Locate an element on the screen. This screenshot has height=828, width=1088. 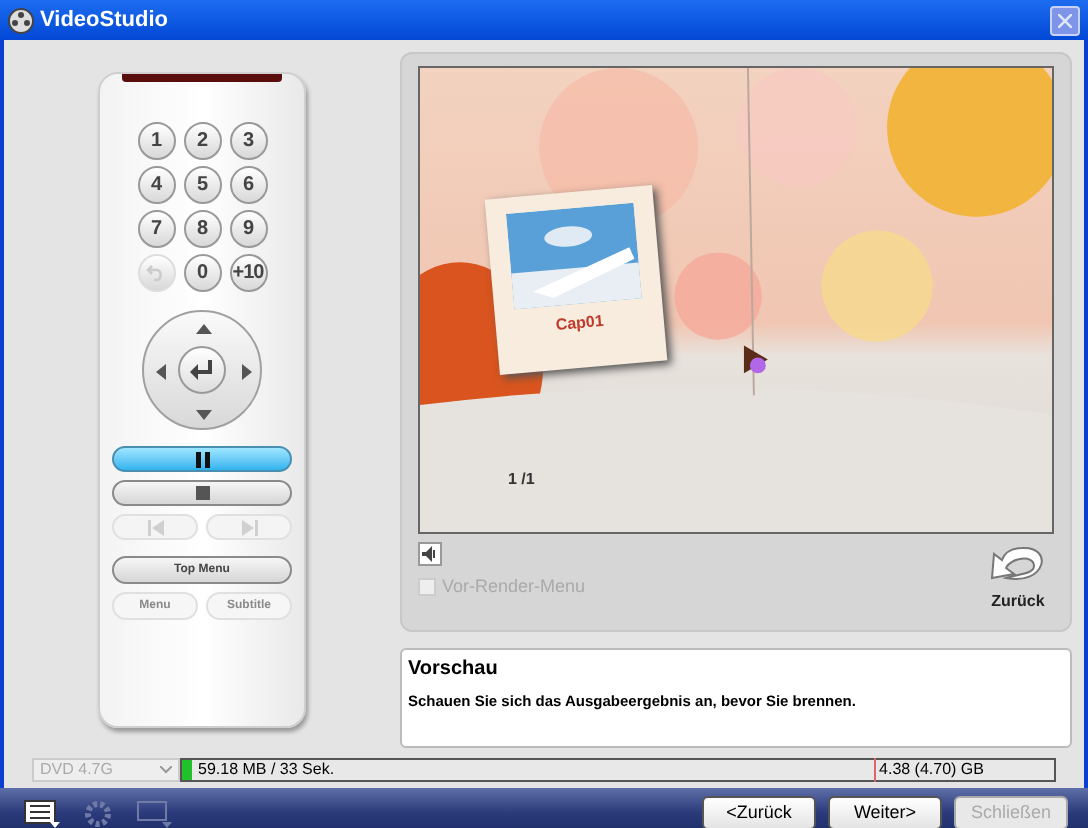
number-key: 0 is located at coordinates (202, 273).